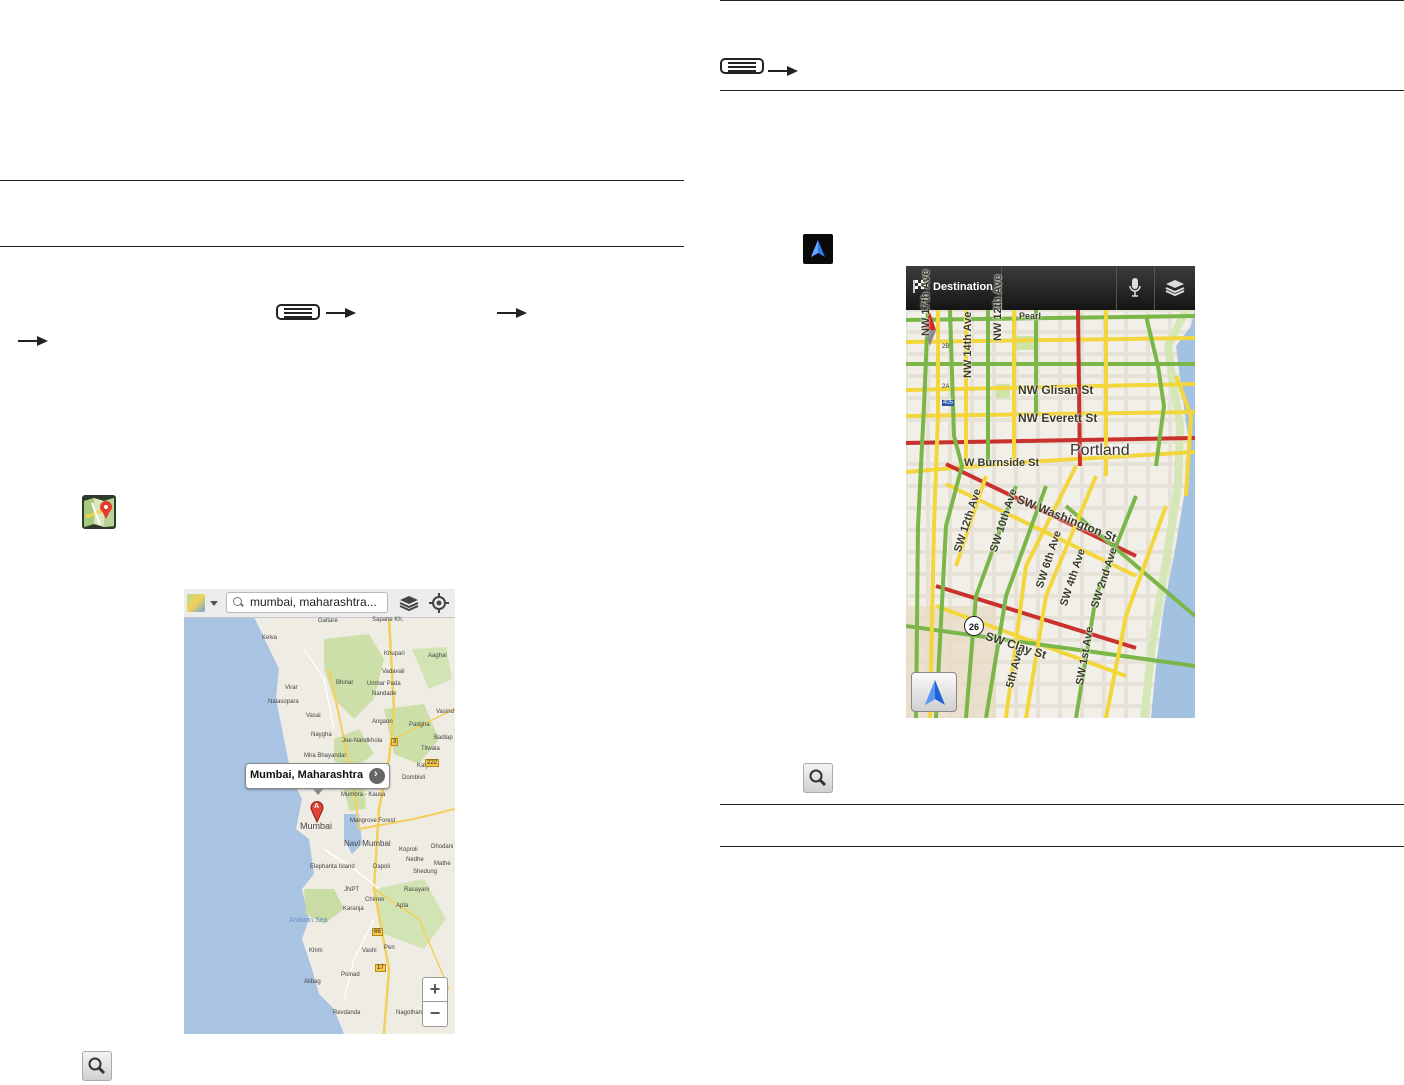  Describe the element at coordinates (1062, 0) in the screenshot. I see `divider-right-top` at that location.